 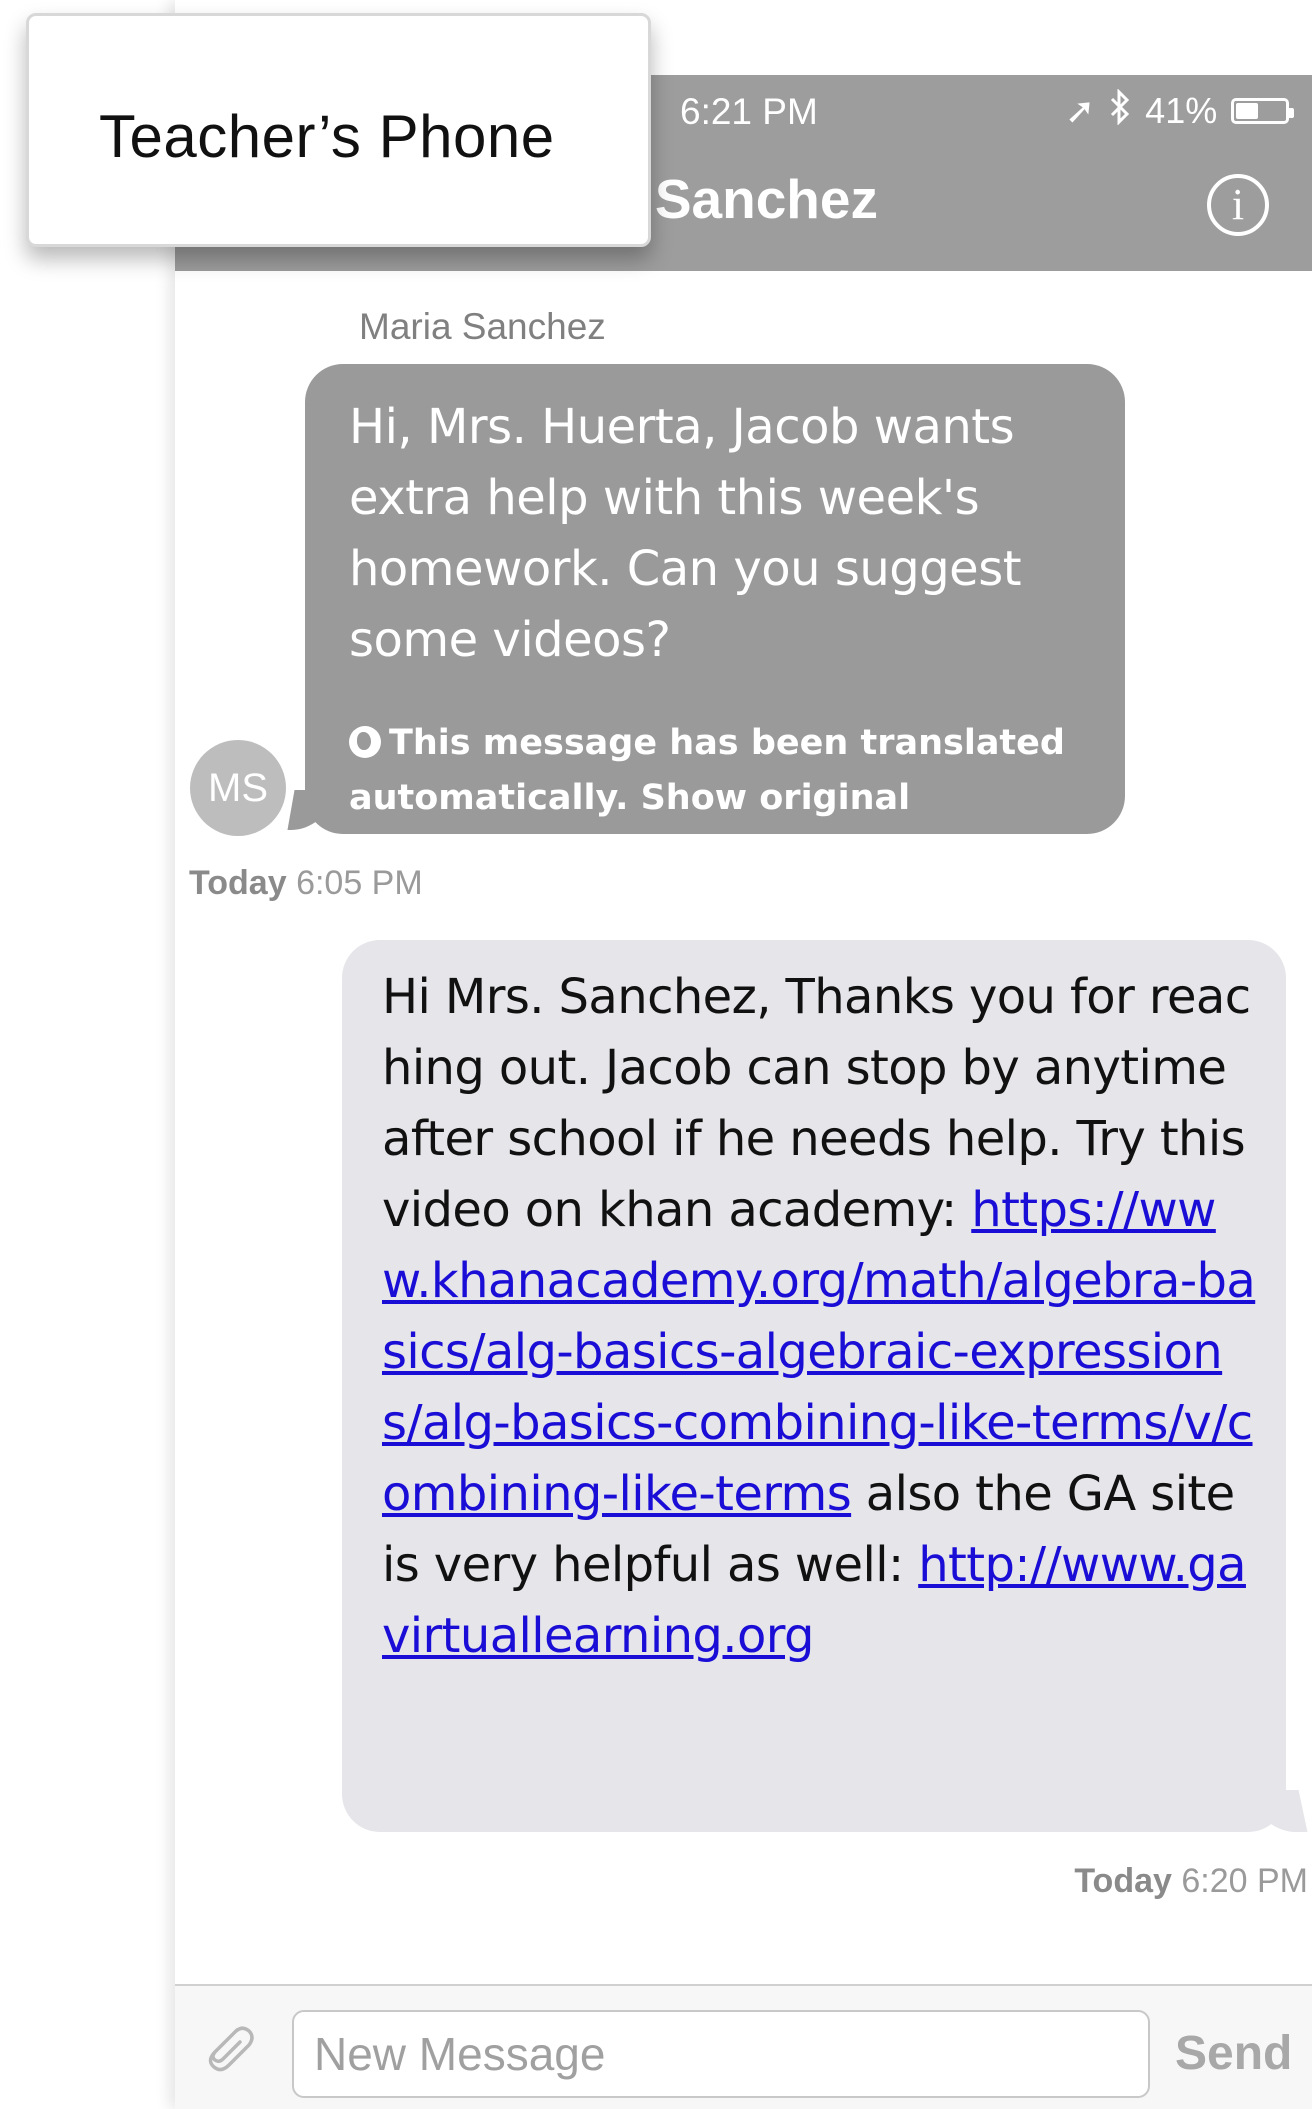 What do you see at coordinates (1244, 1881) in the screenshot?
I see `outgoing-timestamp-time: 6:20 PM` at bounding box center [1244, 1881].